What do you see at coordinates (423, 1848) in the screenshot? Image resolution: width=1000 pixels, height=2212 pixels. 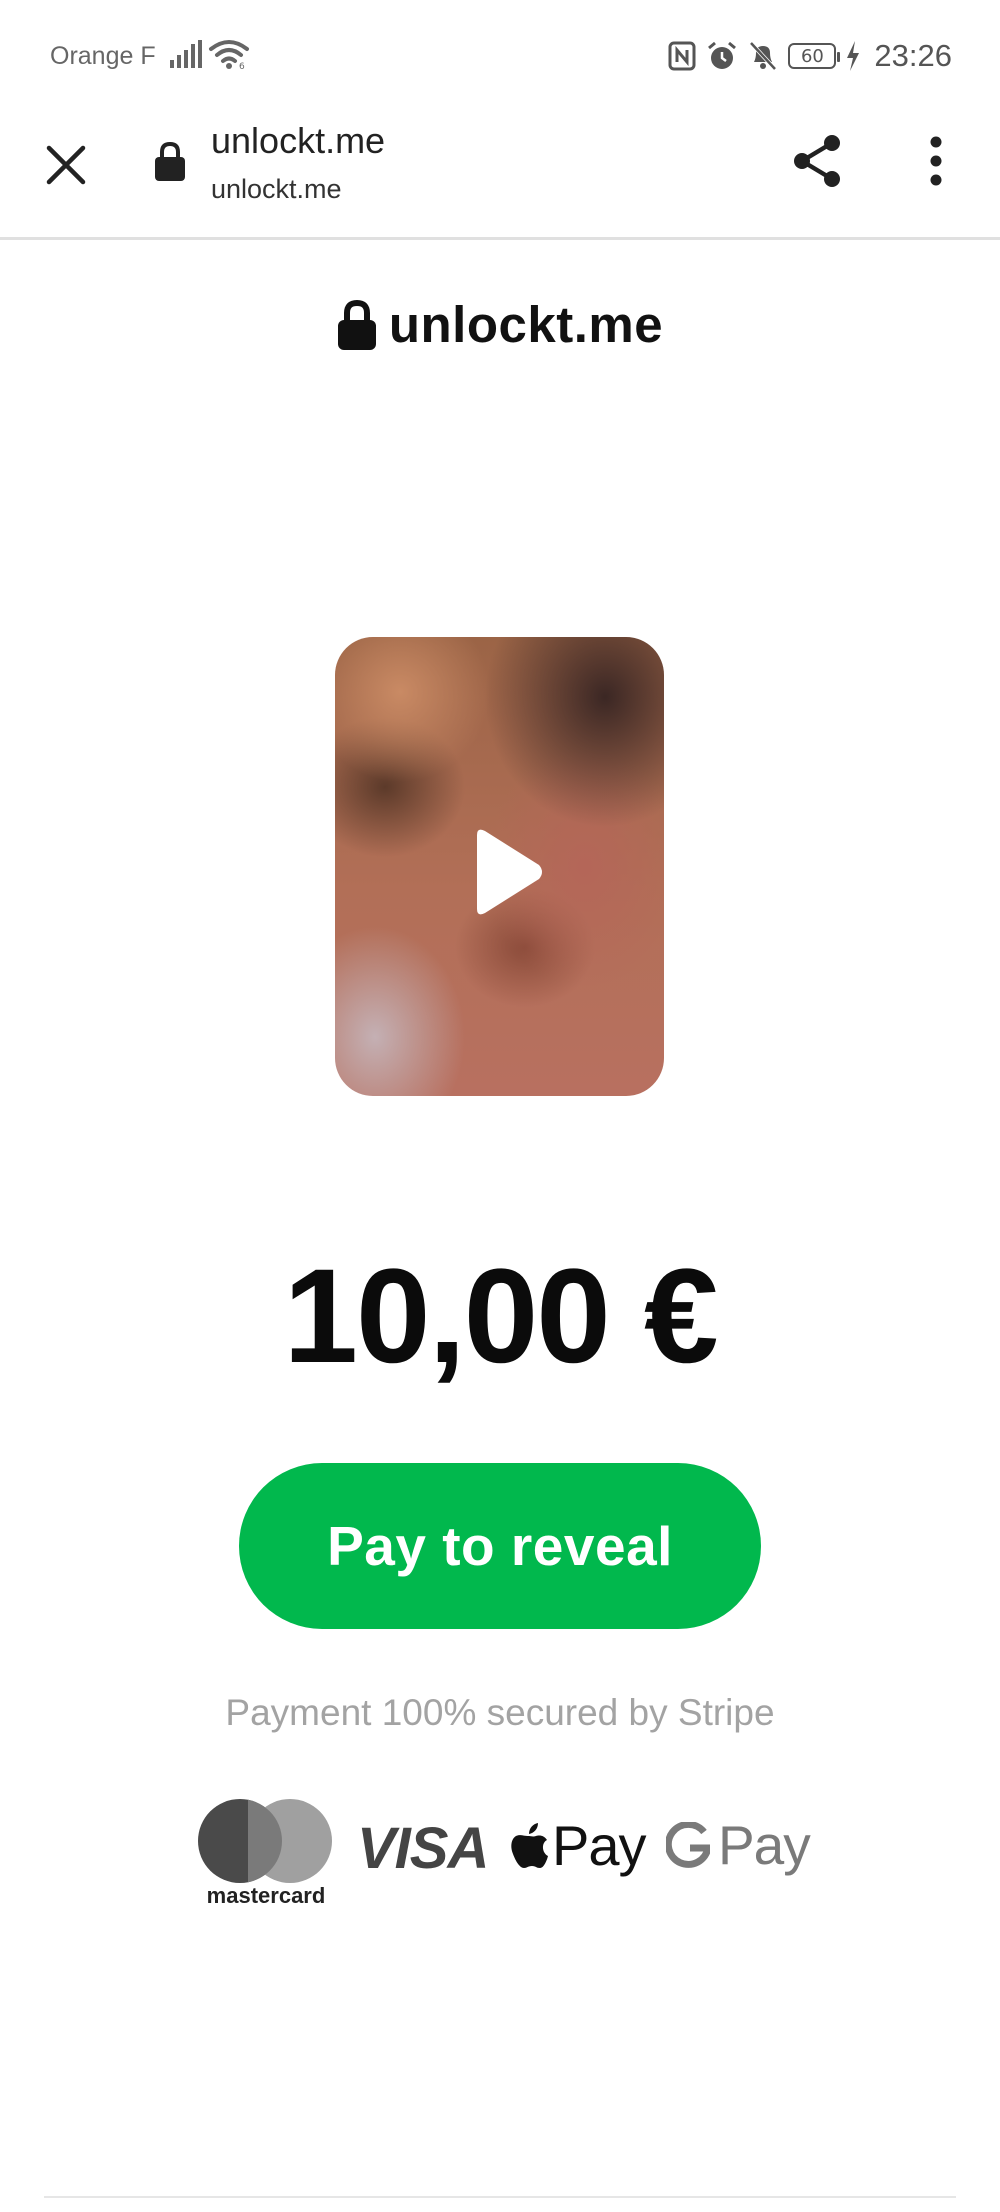 I see `visa-logo: VISA` at bounding box center [423, 1848].